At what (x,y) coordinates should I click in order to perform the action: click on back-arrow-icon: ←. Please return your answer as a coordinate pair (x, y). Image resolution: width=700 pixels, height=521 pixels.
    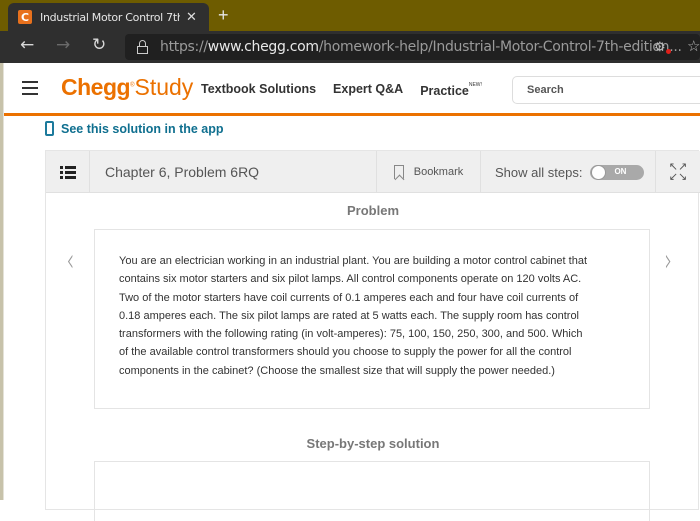
    Looking at the image, I should click on (27, 45).